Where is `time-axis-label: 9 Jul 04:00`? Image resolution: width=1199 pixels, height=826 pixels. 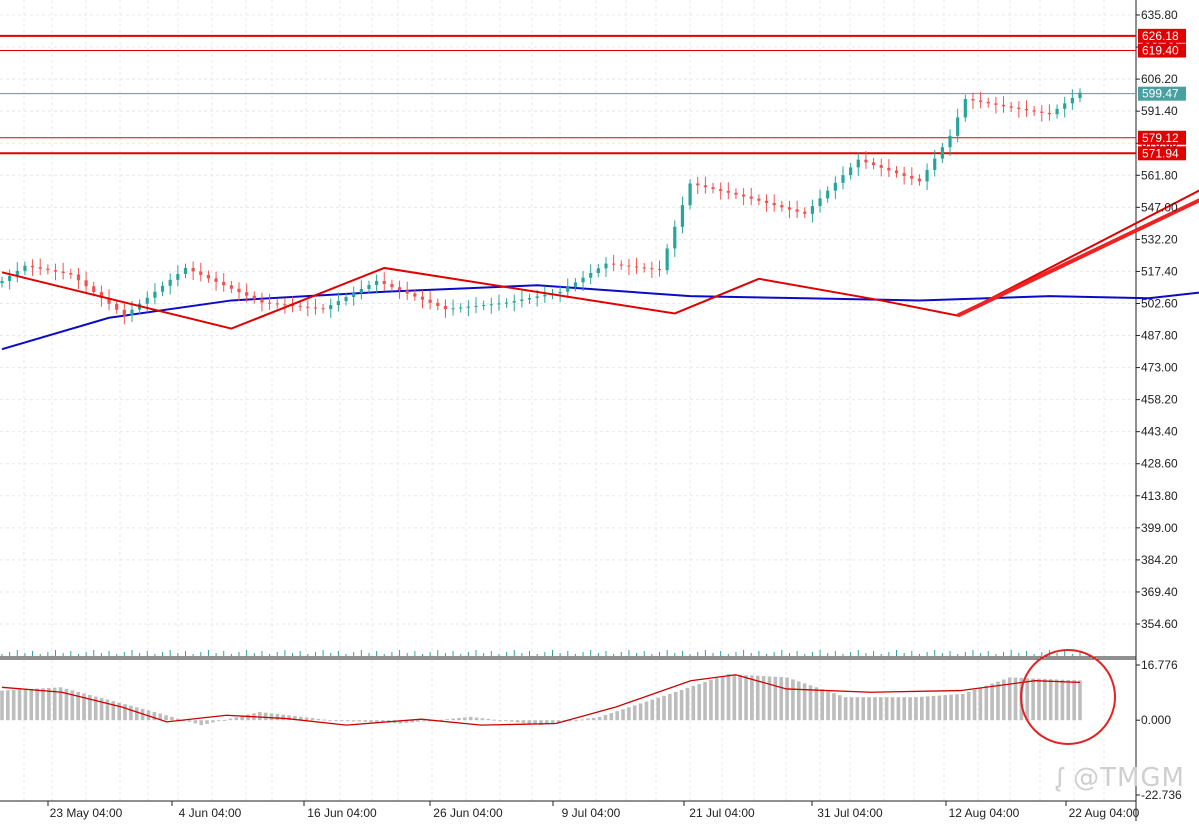 time-axis-label: 9 Jul 04:00 is located at coordinates (591, 813).